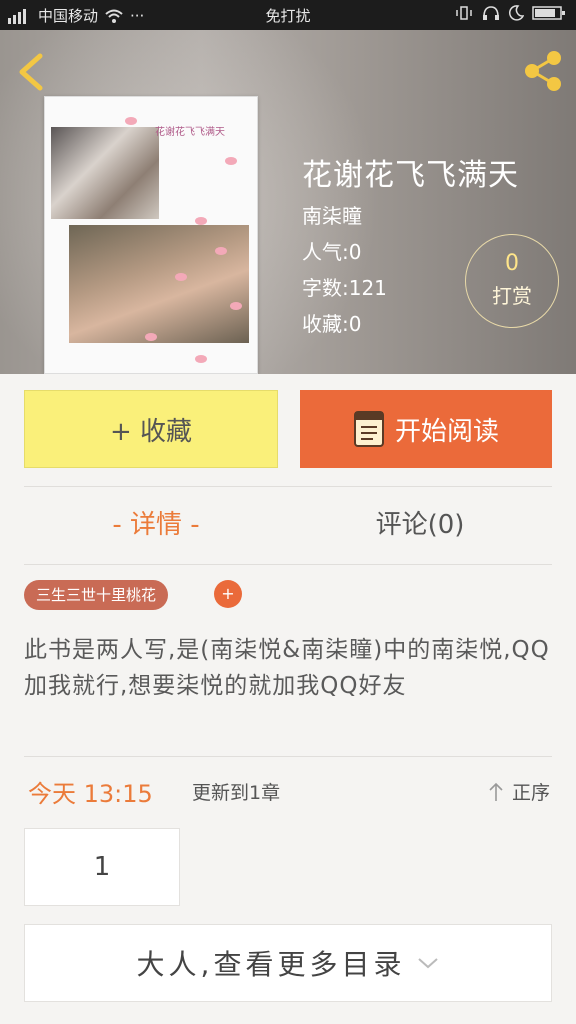 This screenshot has height=1024, width=576. Describe the element at coordinates (156, 522) in the screenshot. I see `tab-details: - 详情 -` at that location.